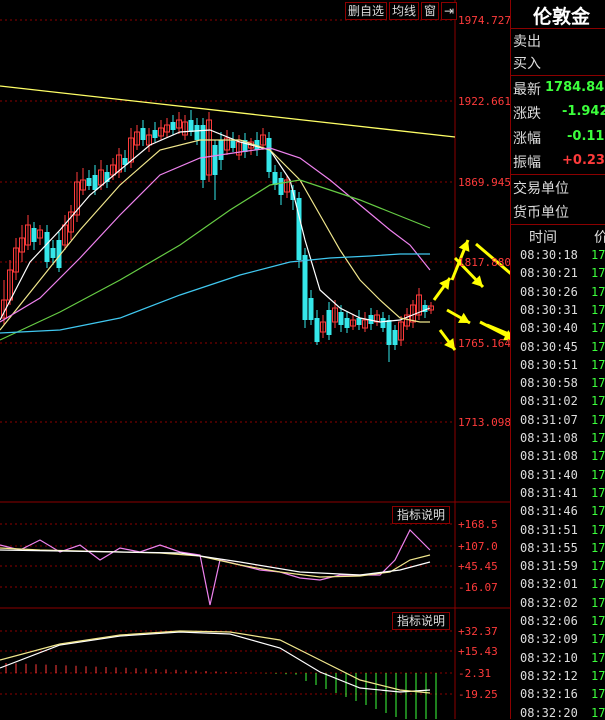 This screenshot has height=720, width=605. What do you see at coordinates (583, 160) in the screenshot?
I see `amplitude-value: +0.23%` at bounding box center [583, 160].